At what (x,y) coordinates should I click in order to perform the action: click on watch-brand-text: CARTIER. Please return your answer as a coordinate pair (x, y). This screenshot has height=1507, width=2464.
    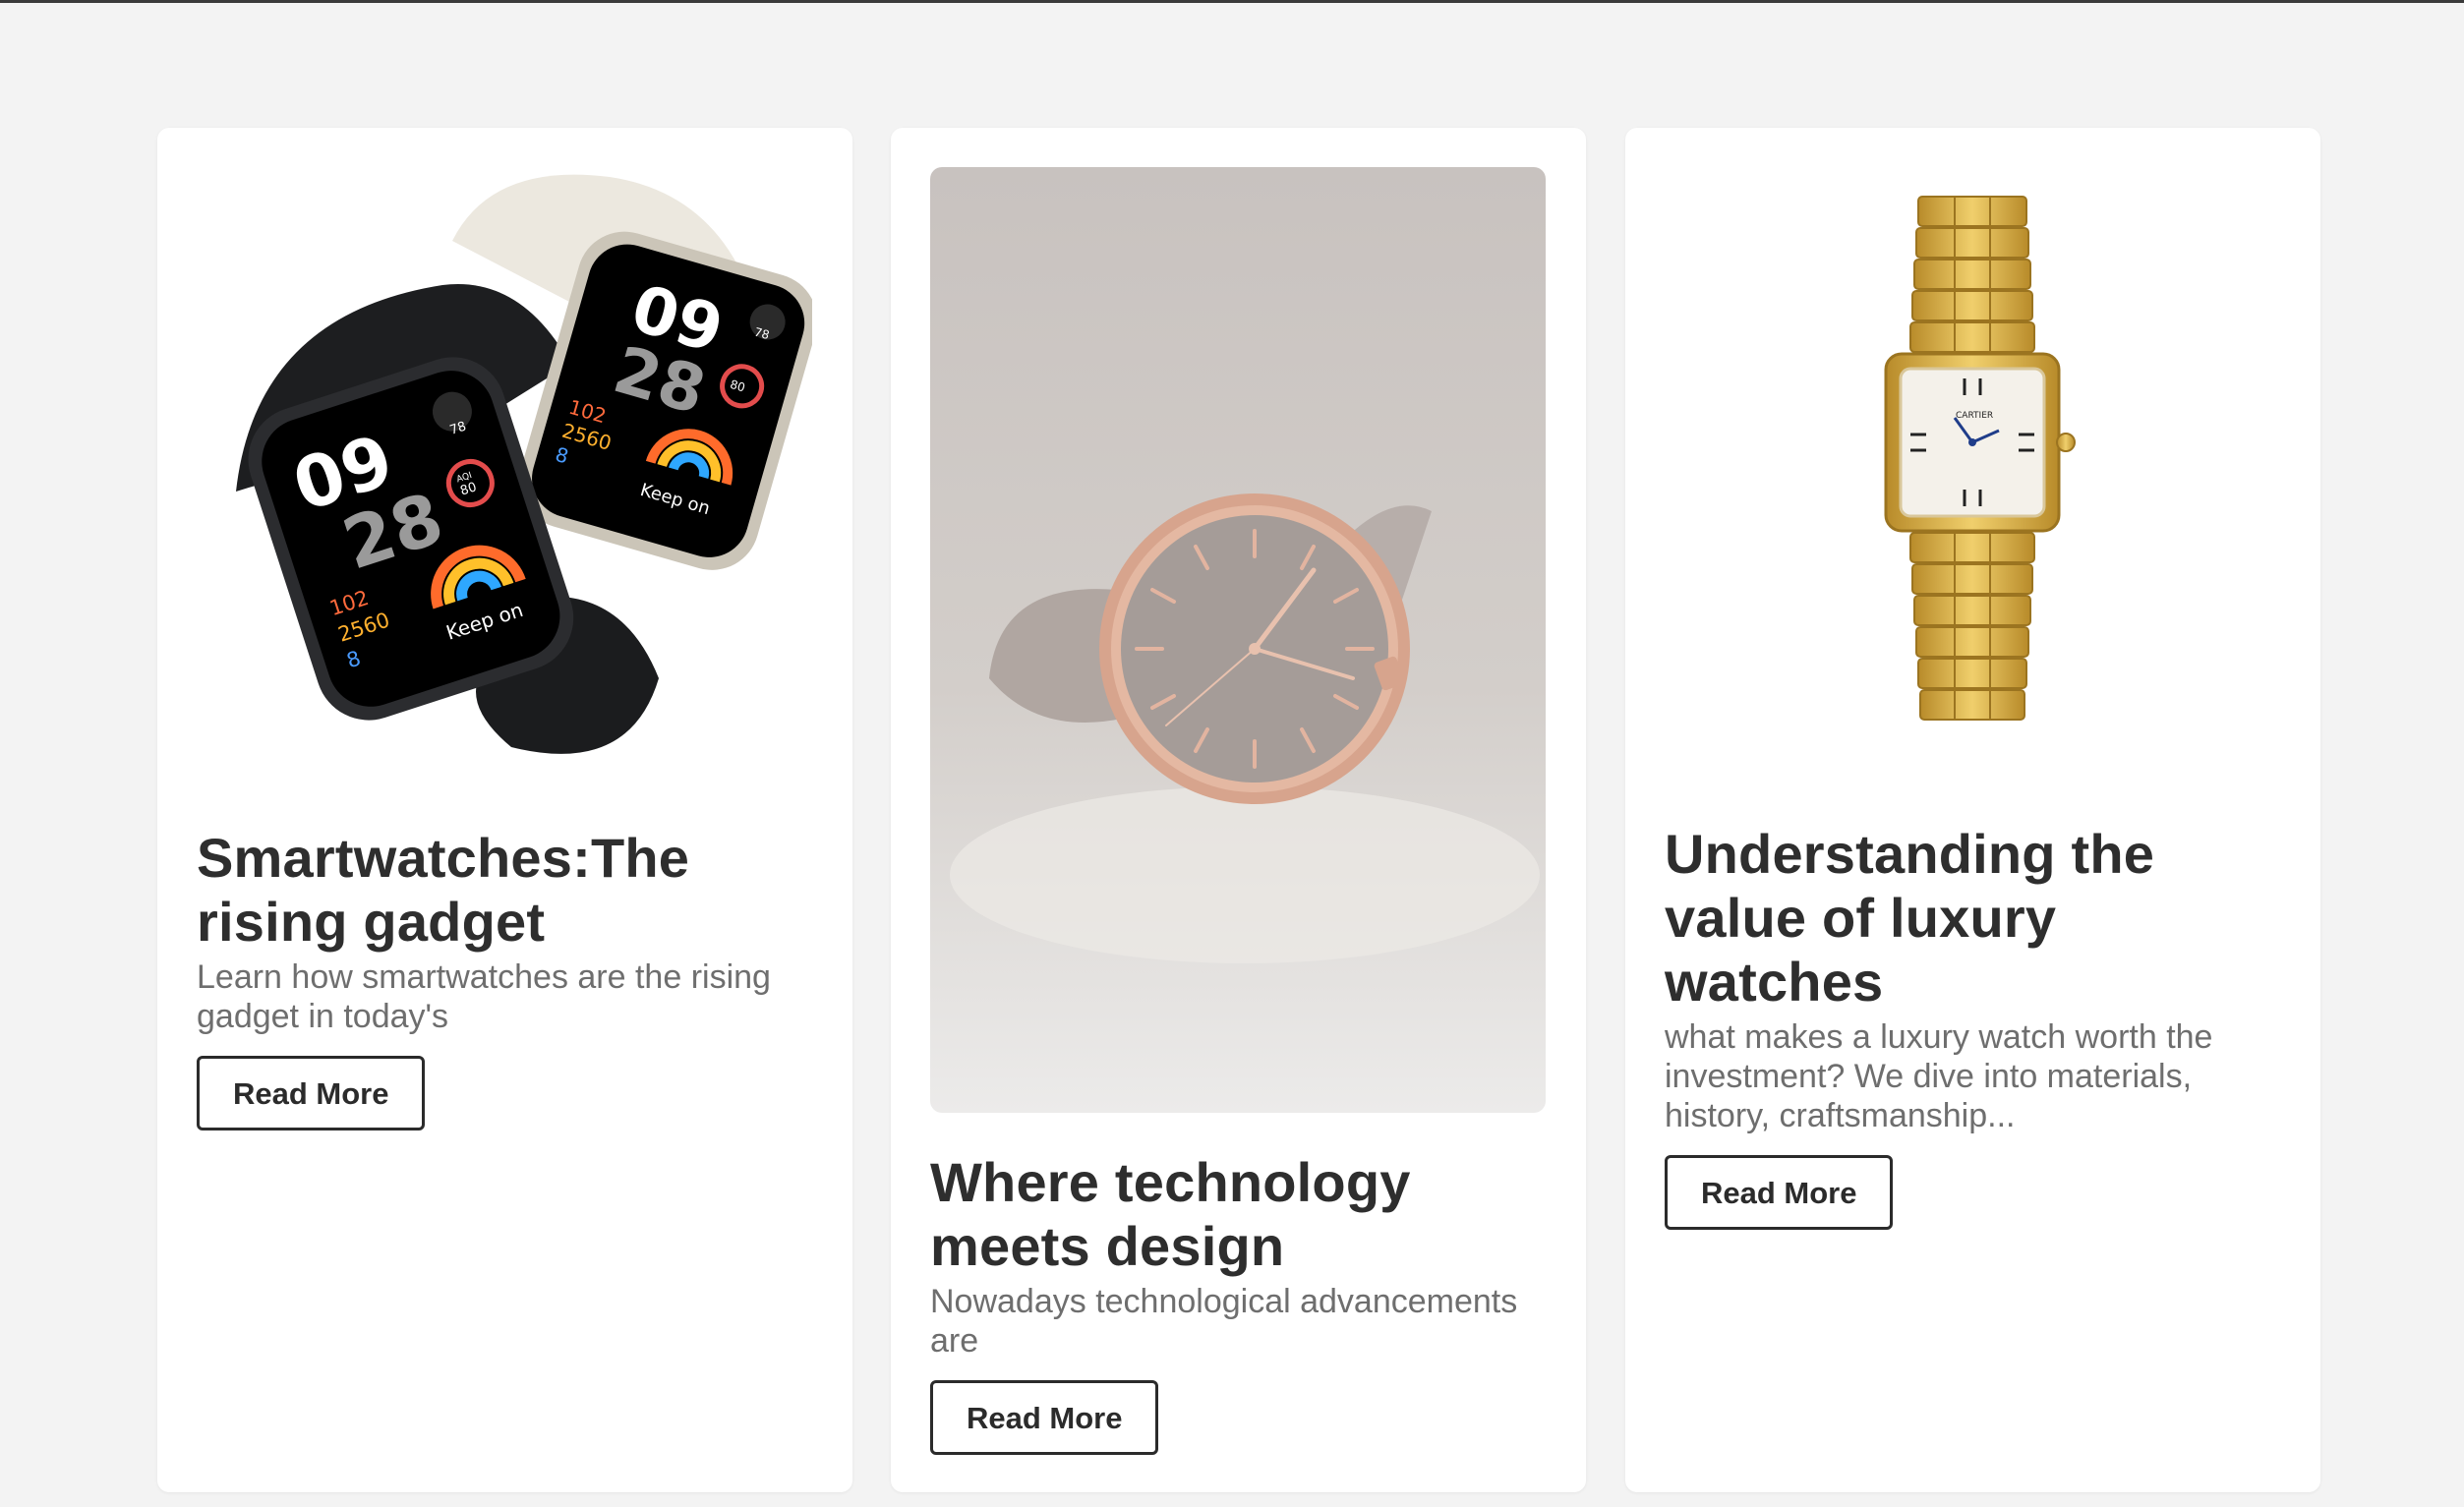
    Looking at the image, I should click on (1974, 416).